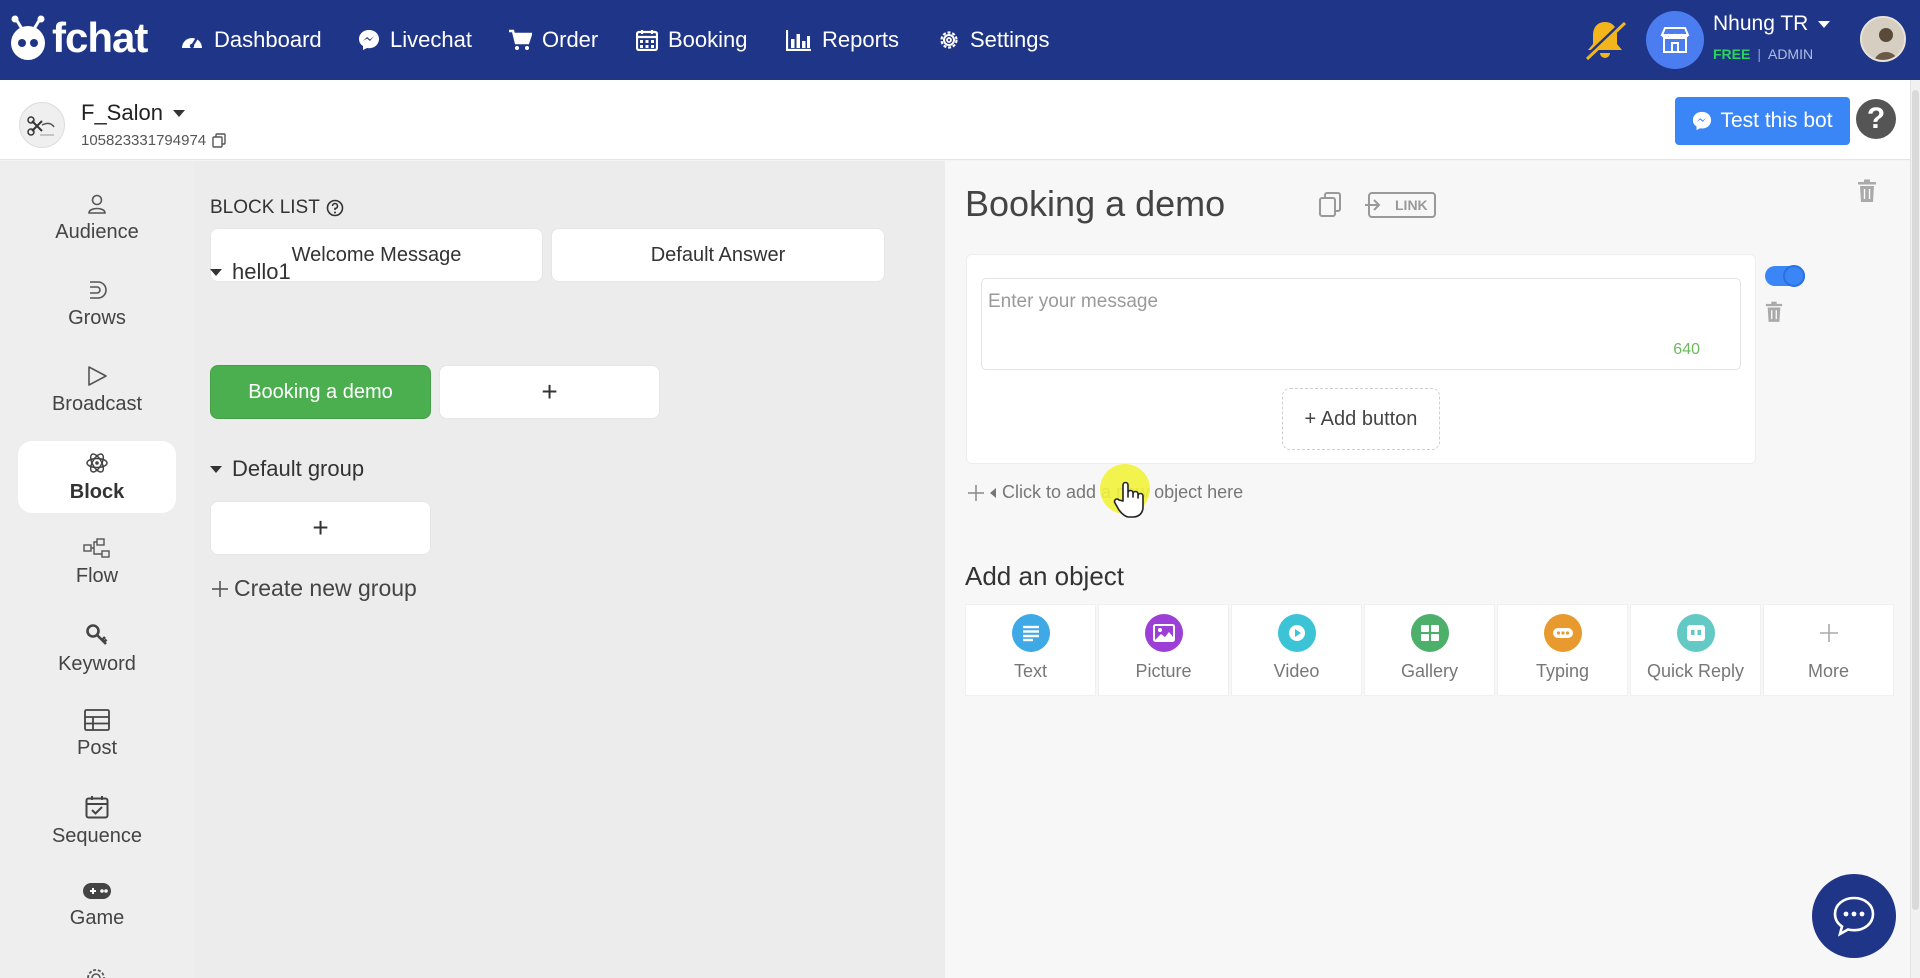 The height and width of the screenshot is (978, 1920). I want to click on block-booking-a-demo: Booking a demo, so click(320, 392).